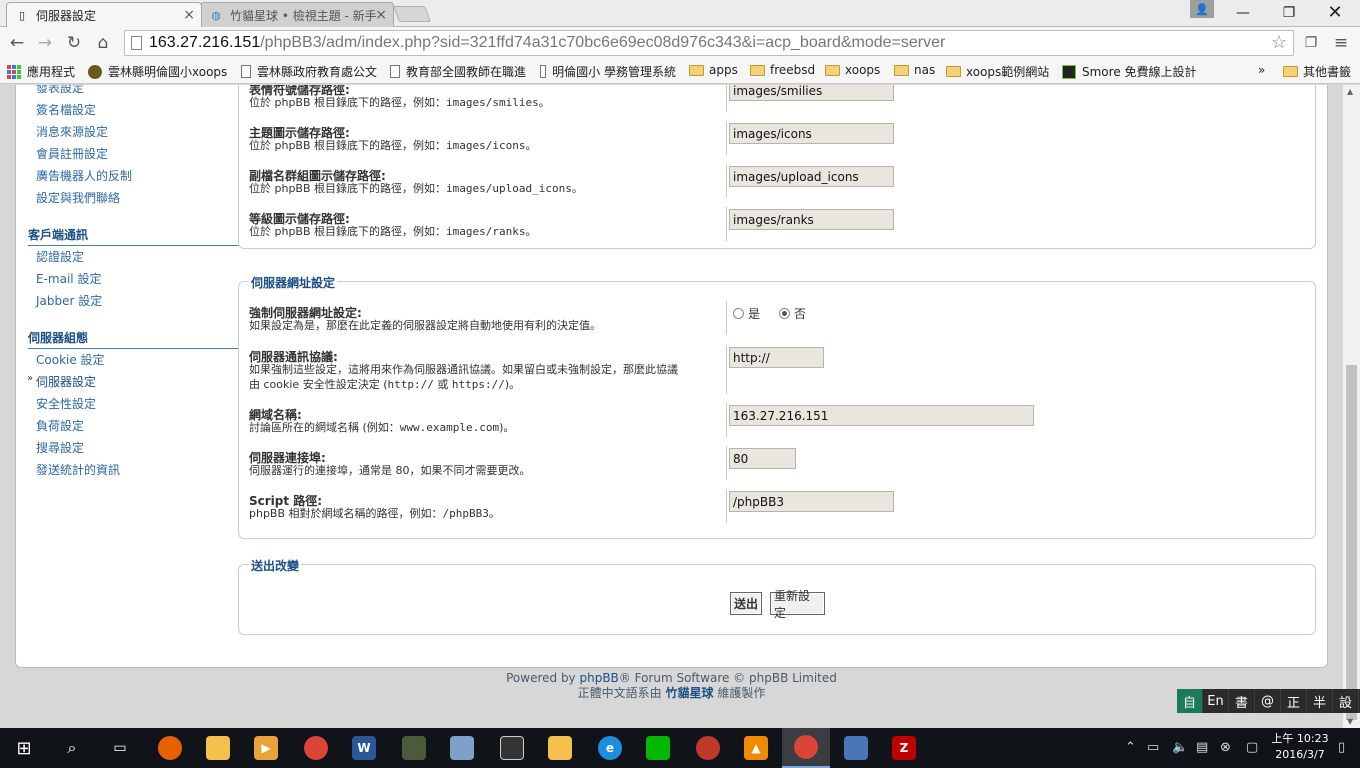  I want to click on user-profile-icon: 👤, so click(1202, 9).